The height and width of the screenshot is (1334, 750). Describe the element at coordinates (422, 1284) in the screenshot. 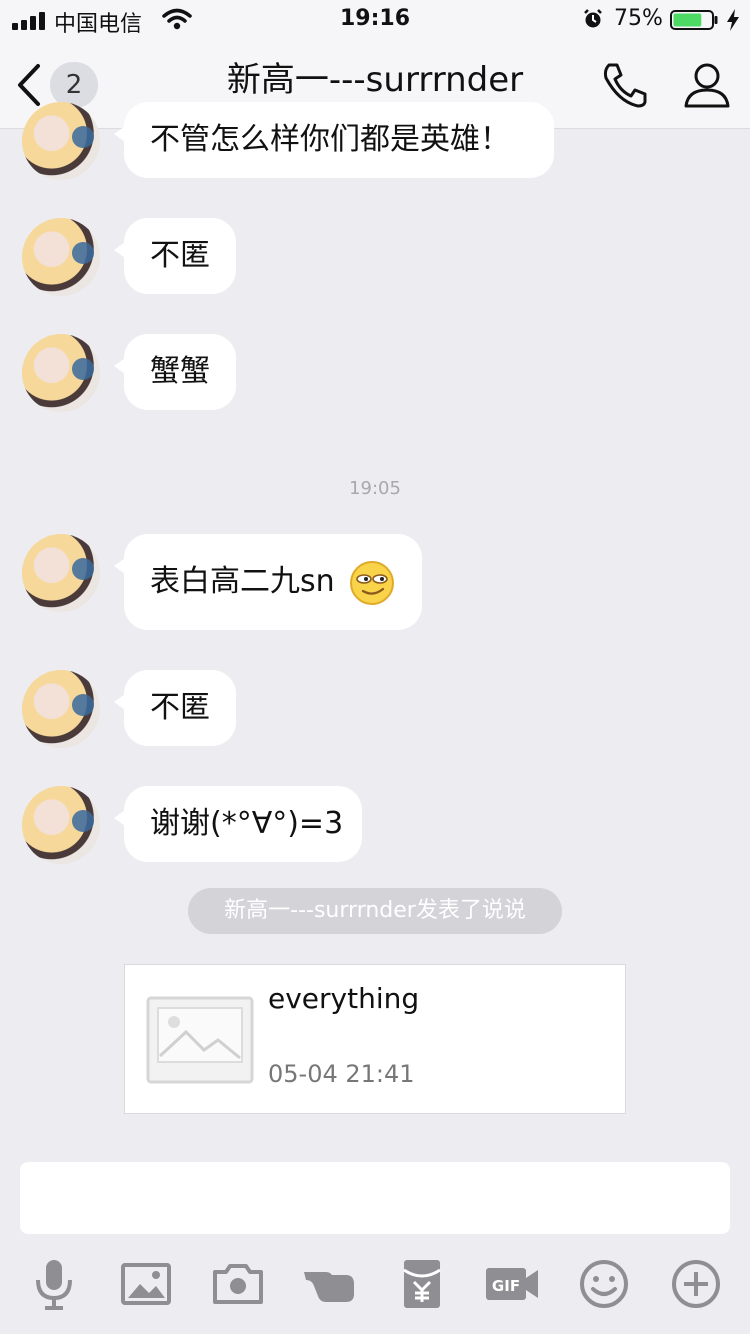

I see `red-packet-icon` at that location.